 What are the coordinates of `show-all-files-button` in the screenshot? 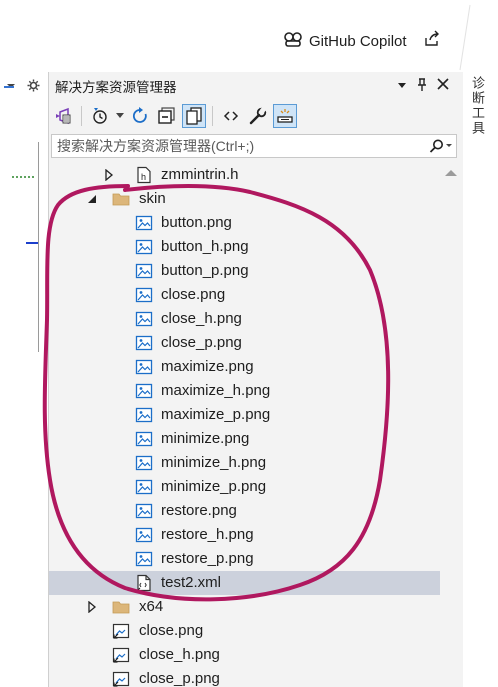 It's located at (194, 116).